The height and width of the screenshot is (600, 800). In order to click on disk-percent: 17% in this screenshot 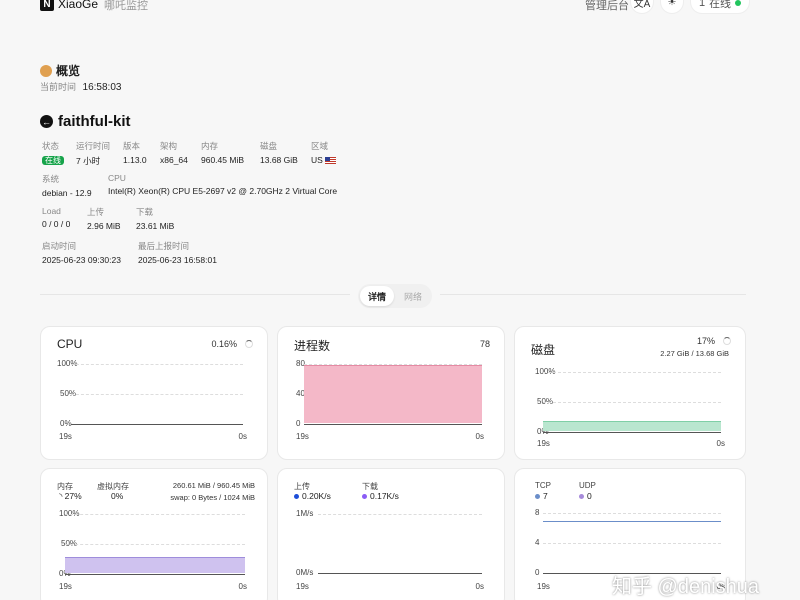, I will do `click(705, 341)`.